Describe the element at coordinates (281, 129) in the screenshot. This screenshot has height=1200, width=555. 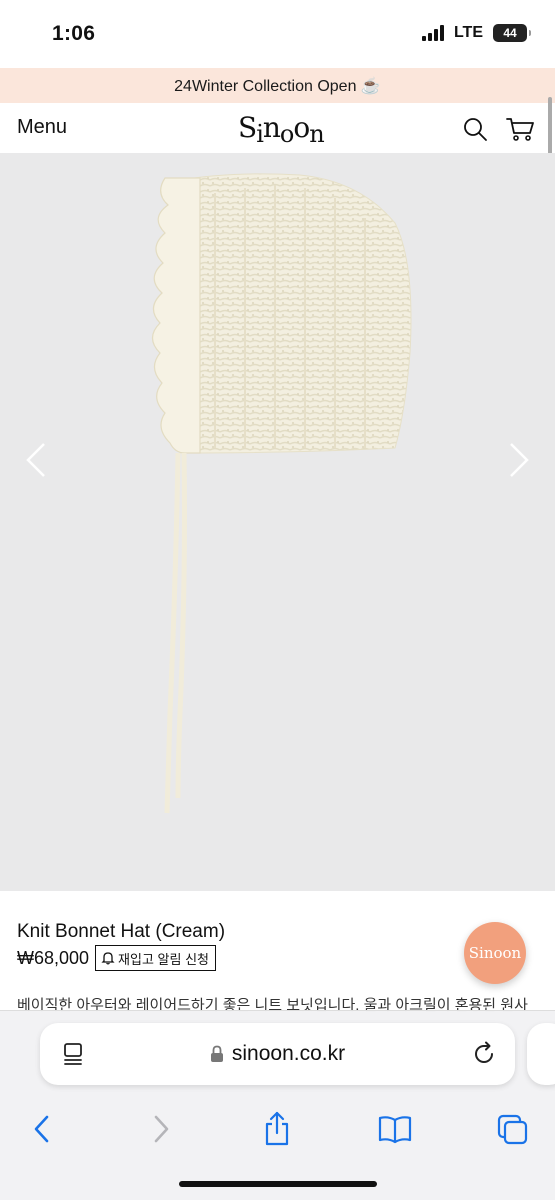
I see `brand-logo: Sinoon` at that location.